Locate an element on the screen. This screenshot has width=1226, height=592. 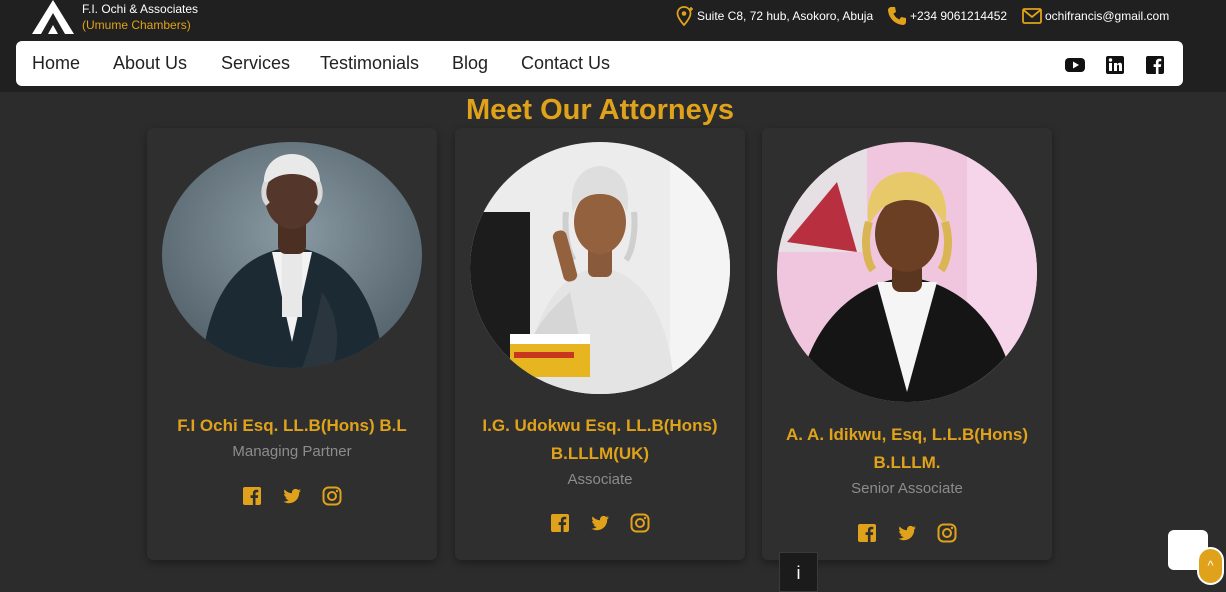
location-pin-icon is located at coordinates (684, 16).